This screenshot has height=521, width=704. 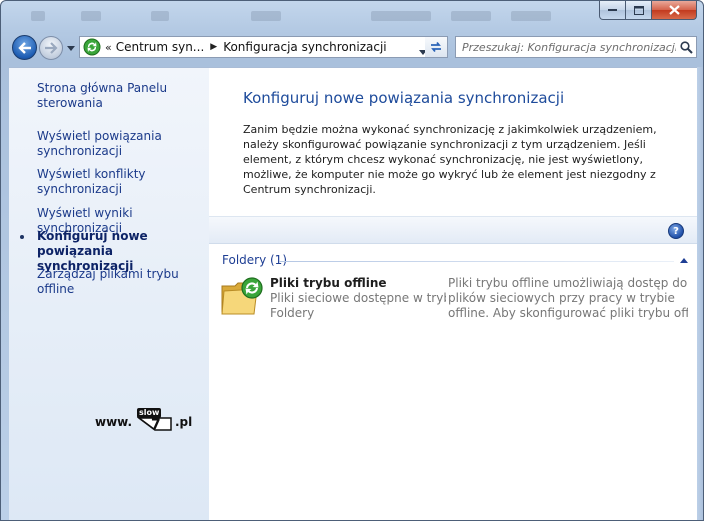 I want to click on forward-arrow-icon, so click(x=51, y=48).